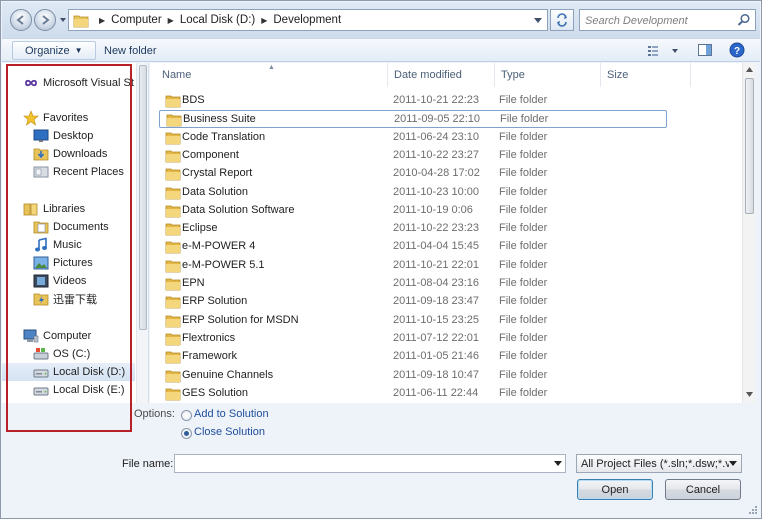 This screenshot has width=762, height=519. Describe the element at coordinates (433, 209) in the screenshot. I see `date-modified-cell: 2011-10-19 0:06` at that location.